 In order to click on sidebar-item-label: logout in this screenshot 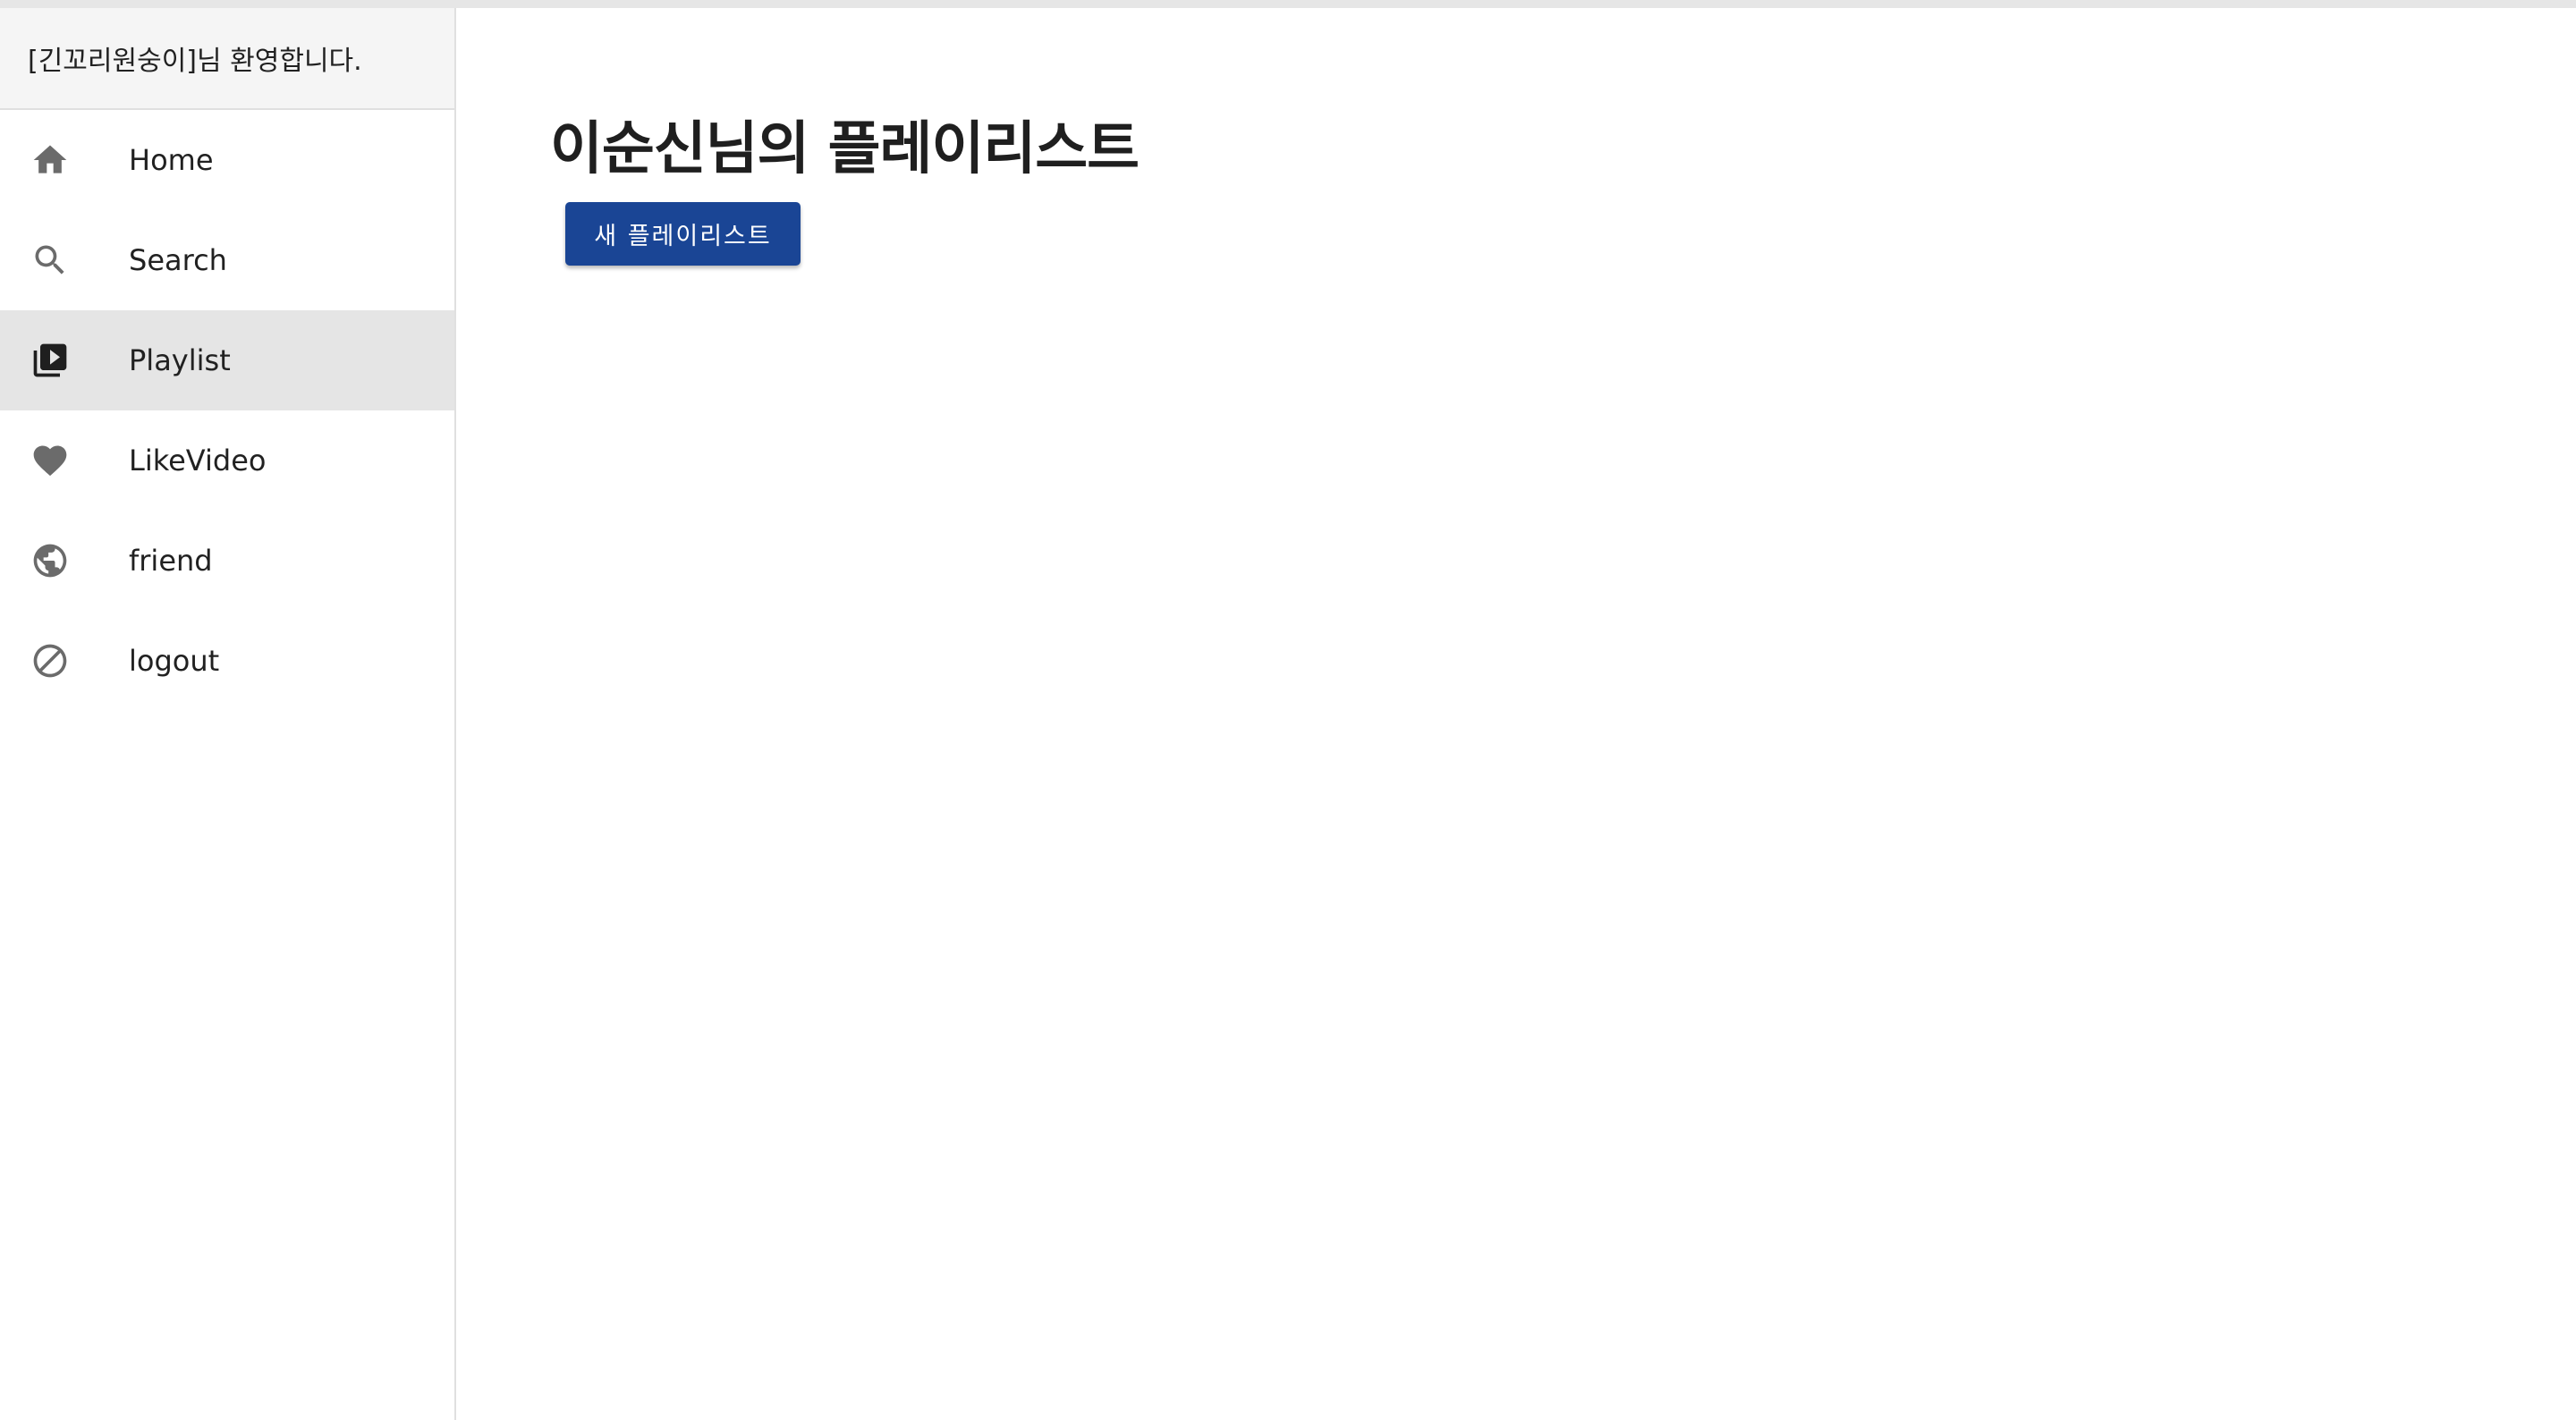, I will do `click(174, 661)`.